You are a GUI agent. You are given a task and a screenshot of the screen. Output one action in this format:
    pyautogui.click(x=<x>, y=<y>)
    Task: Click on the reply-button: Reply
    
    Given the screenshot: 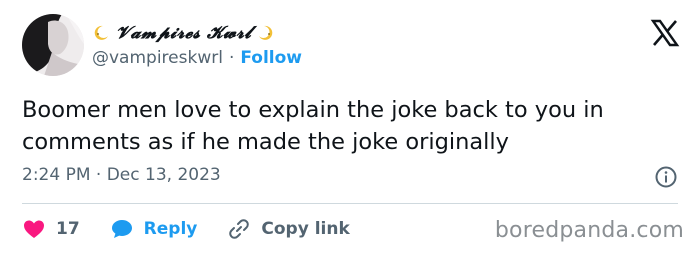 What is the action you would take?
    pyautogui.click(x=154, y=229)
    